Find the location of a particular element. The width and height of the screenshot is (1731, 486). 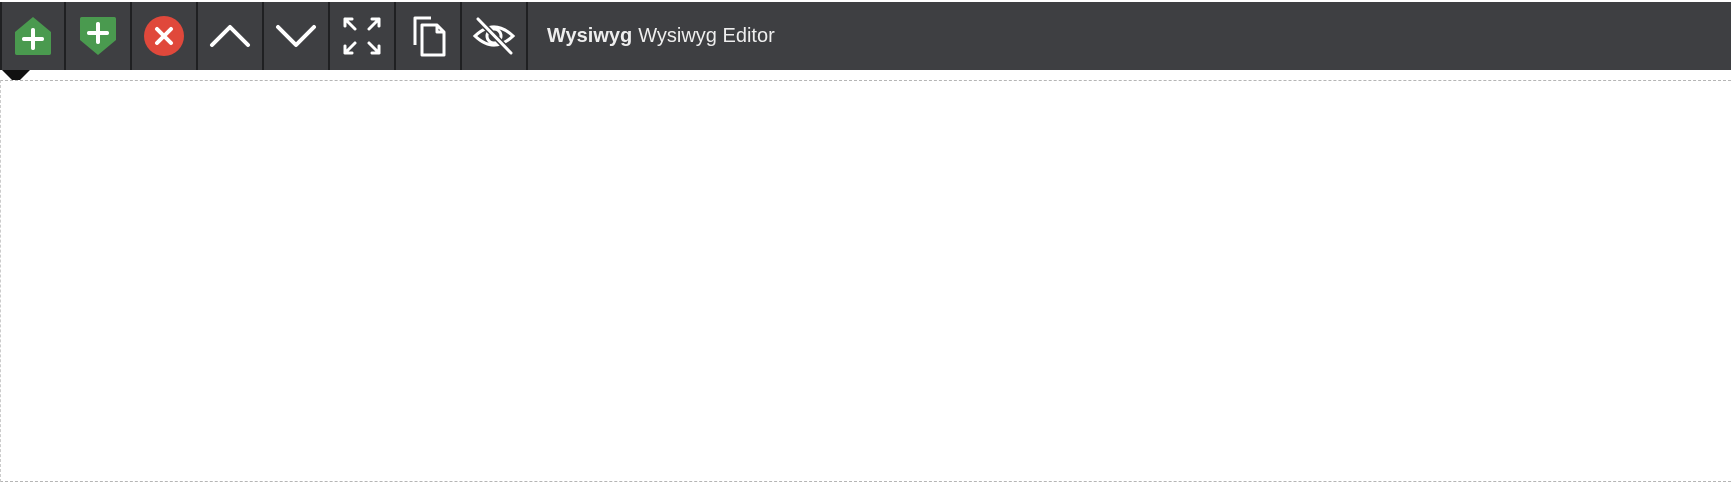

chevron-up-icon is located at coordinates (230, 36).